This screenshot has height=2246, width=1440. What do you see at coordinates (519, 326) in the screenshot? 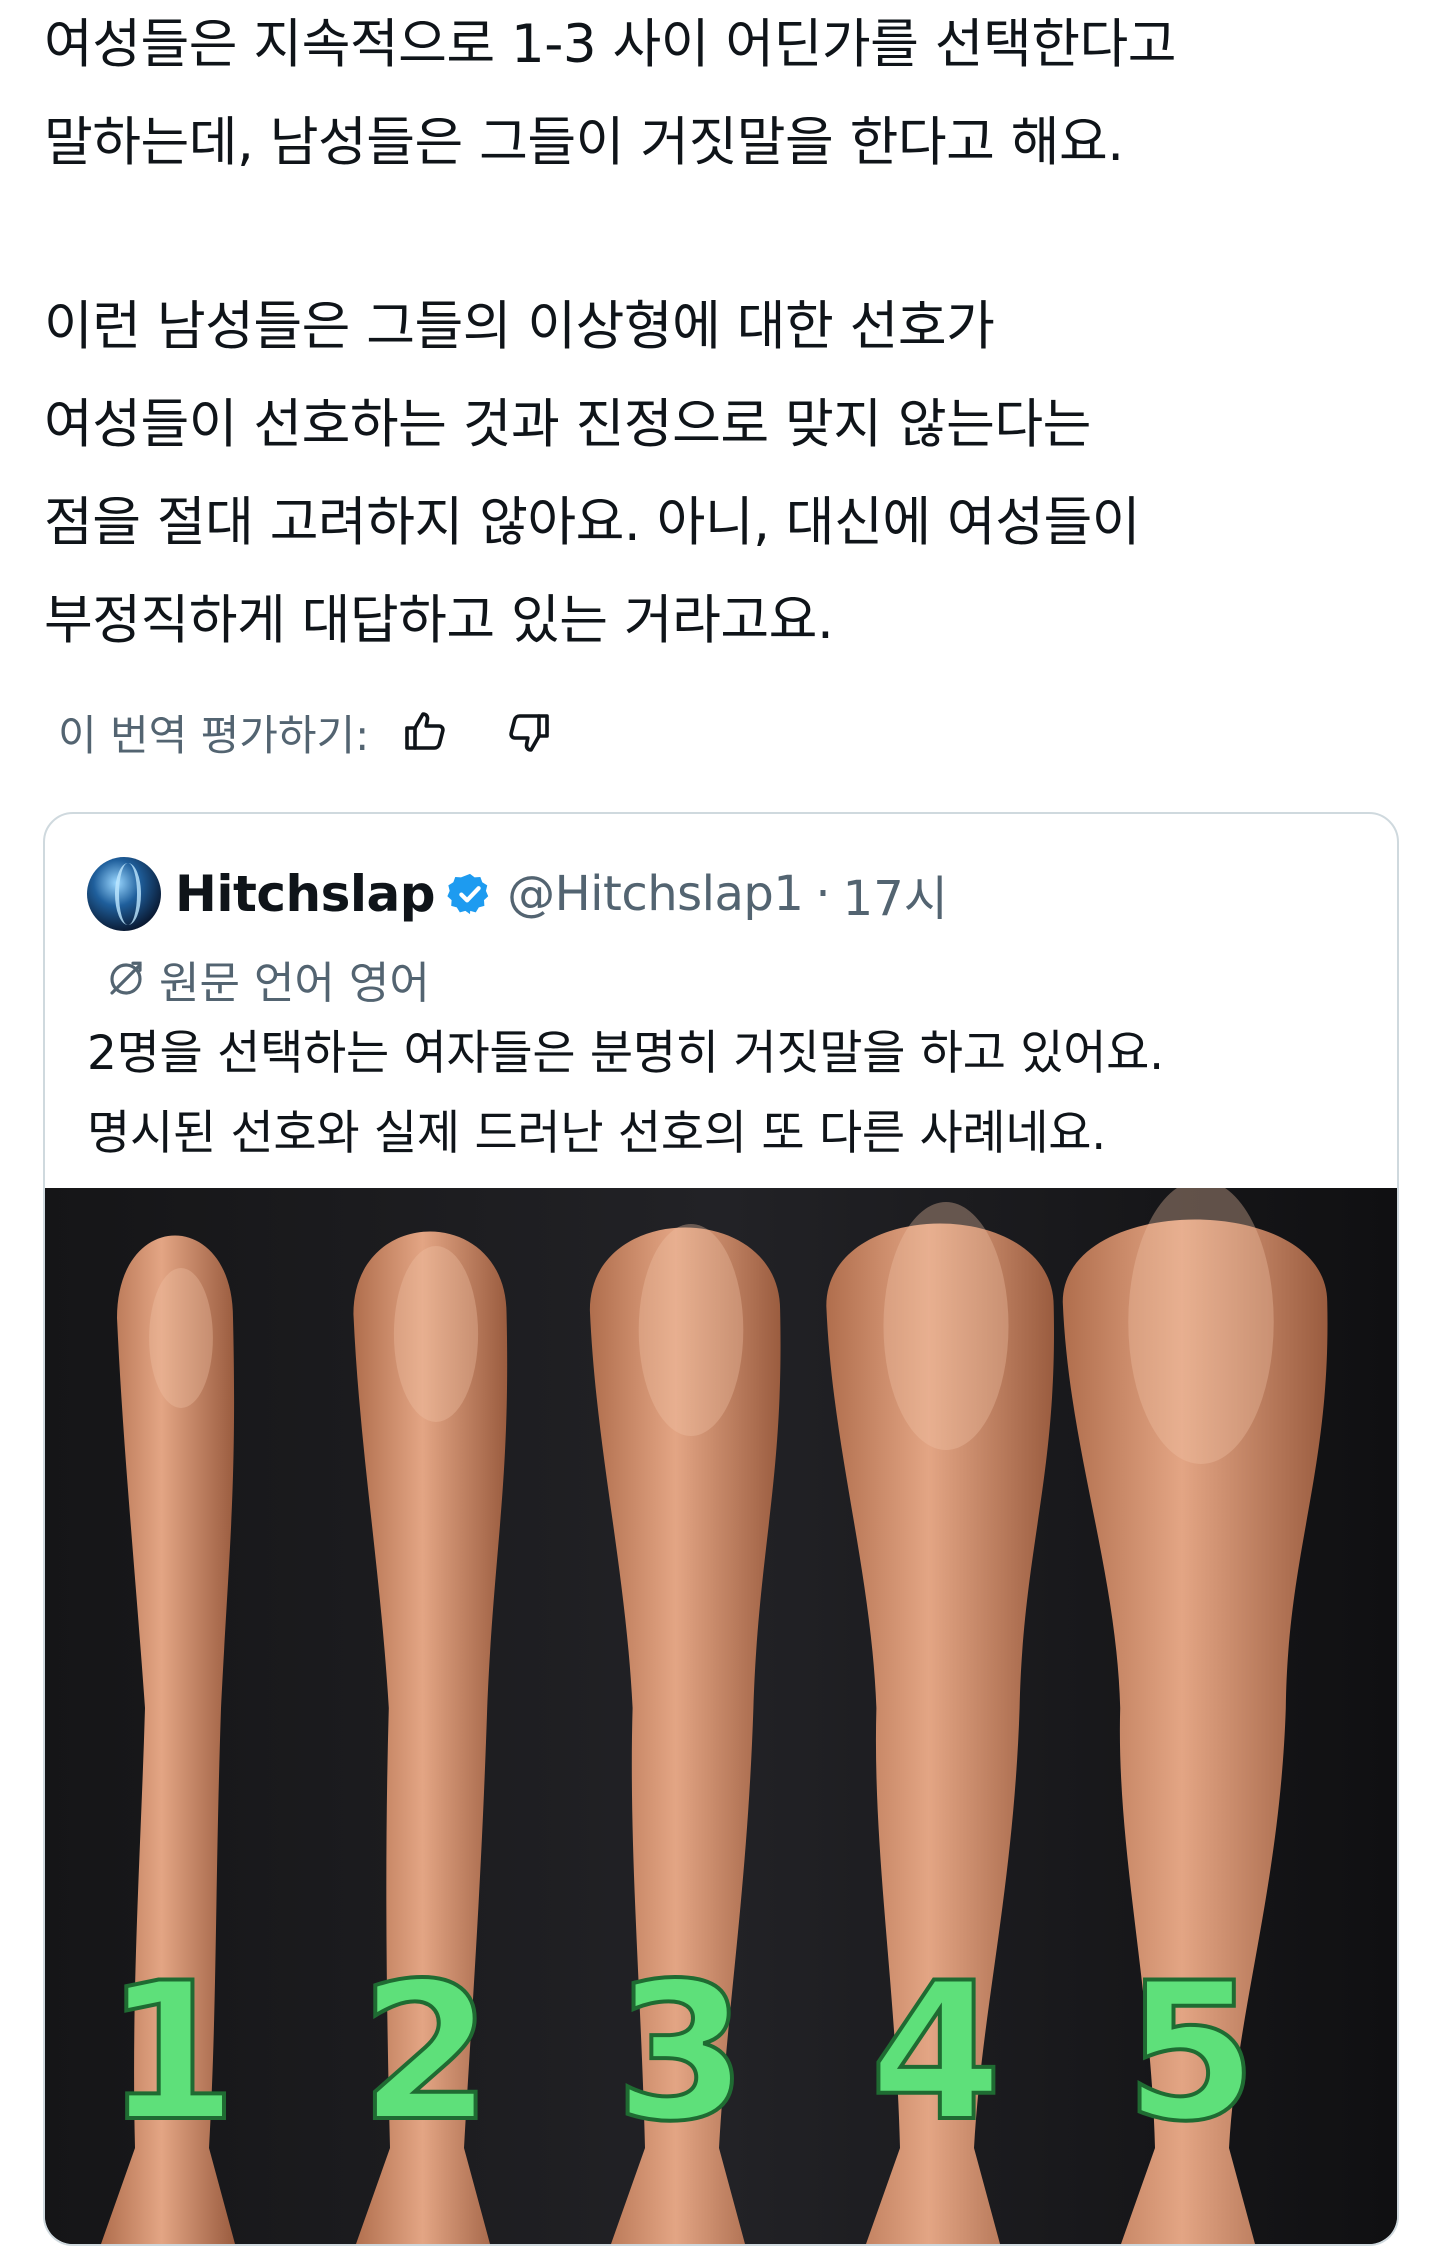
I see `tweet-line: 이런 남성들은 그들의 이상형에 대한 선호가` at bounding box center [519, 326].